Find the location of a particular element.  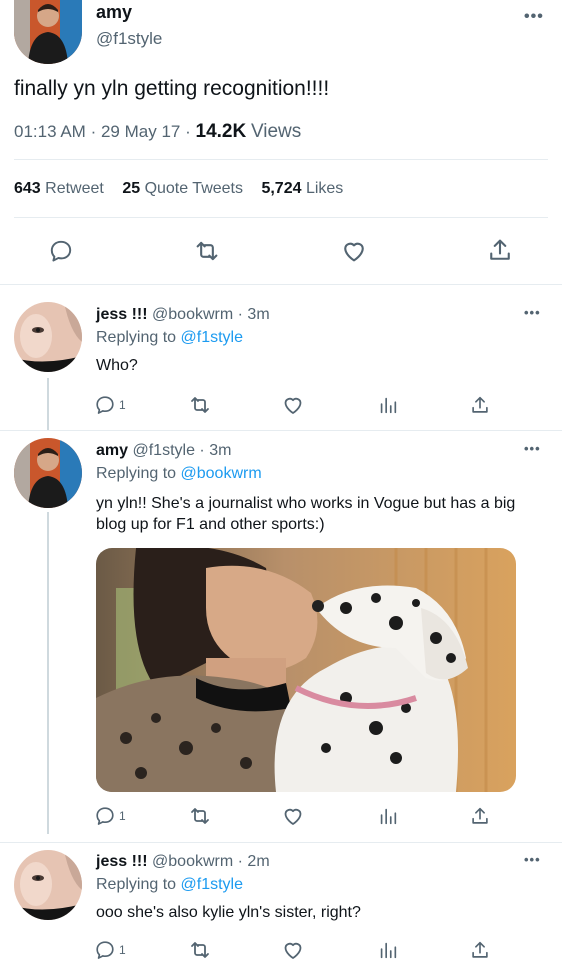

replying-to-handle: @bookwrm is located at coordinates (221, 473).